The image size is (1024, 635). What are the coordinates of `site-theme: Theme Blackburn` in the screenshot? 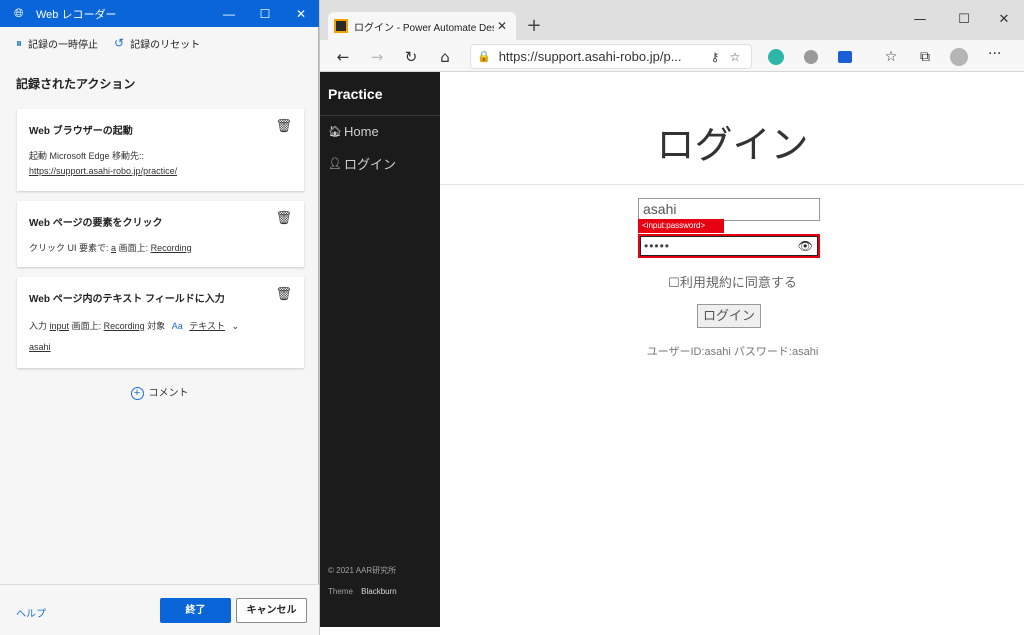 It's located at (362, 591).